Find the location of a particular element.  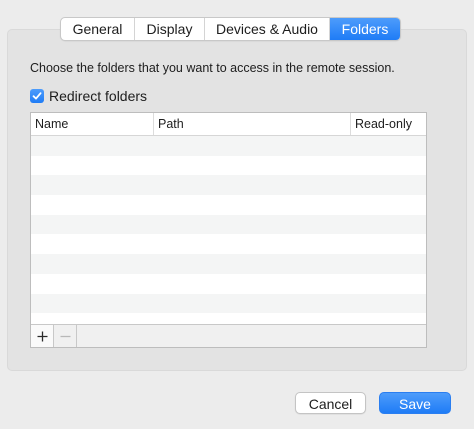

checkmark-icon is located at coordinates (37, 96).